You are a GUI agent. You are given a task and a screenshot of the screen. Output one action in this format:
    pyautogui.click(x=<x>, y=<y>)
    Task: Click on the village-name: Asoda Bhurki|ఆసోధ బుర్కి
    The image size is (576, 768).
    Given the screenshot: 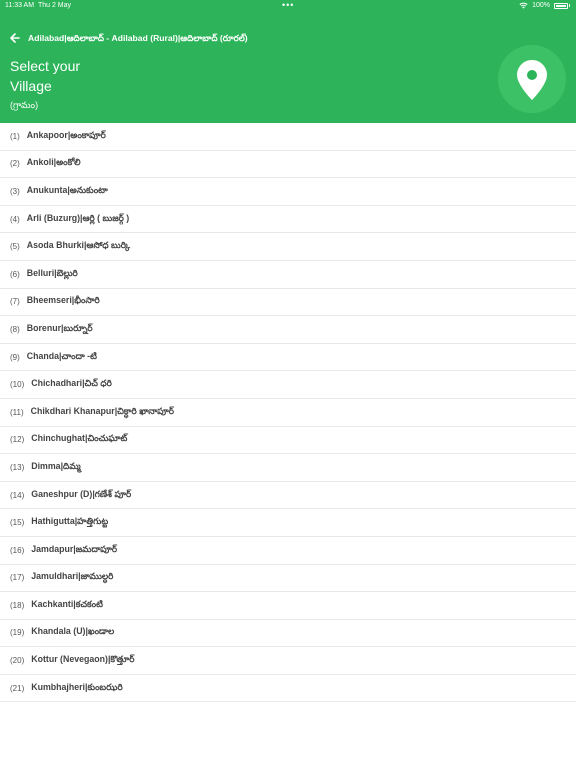 What is the action you would take?
    pyautogui.click(x=78, y=245)
    